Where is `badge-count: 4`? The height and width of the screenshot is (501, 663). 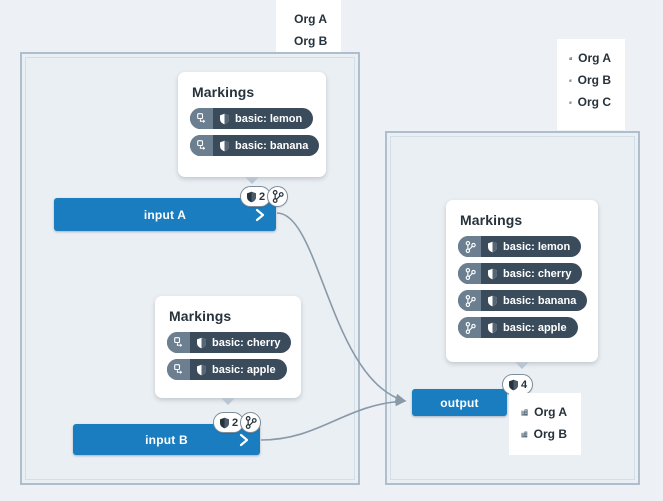
badge-count: 4 is located at coordinates (524, 384).